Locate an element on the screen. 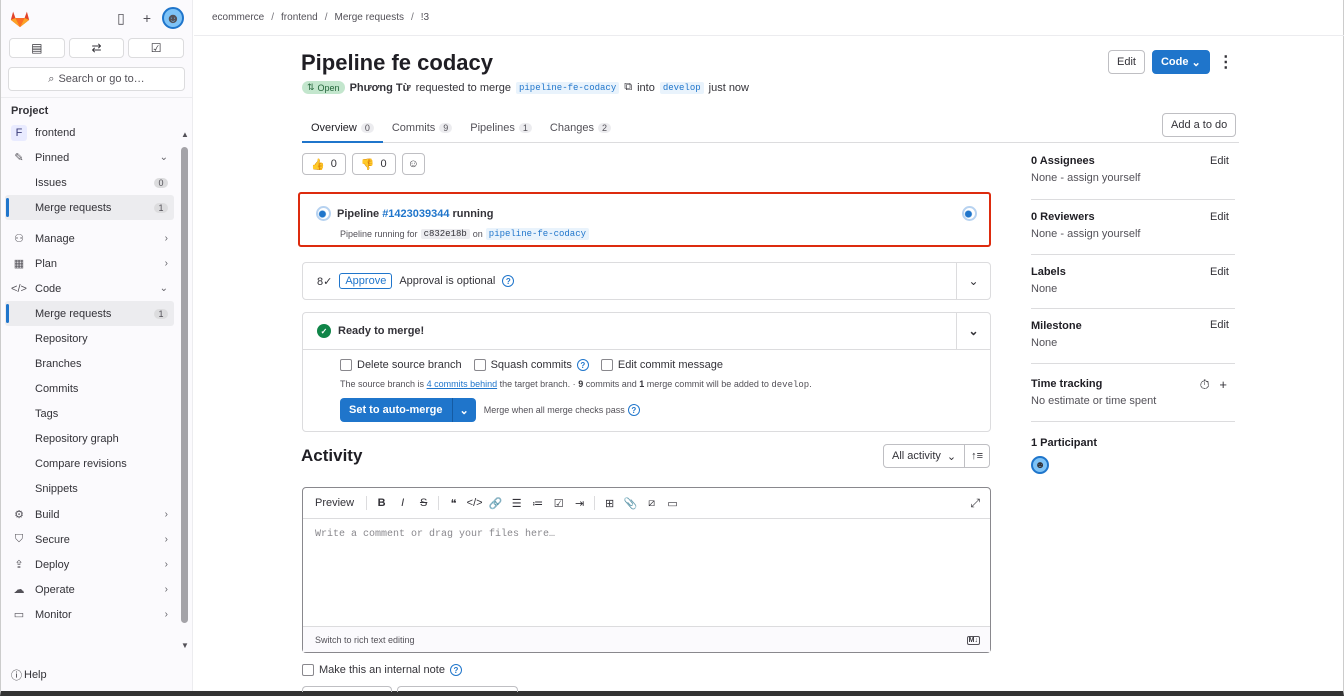 The width and height of the screenshot is (1344, 696). nav-commits: Commits is located at coordinates (89, 388).